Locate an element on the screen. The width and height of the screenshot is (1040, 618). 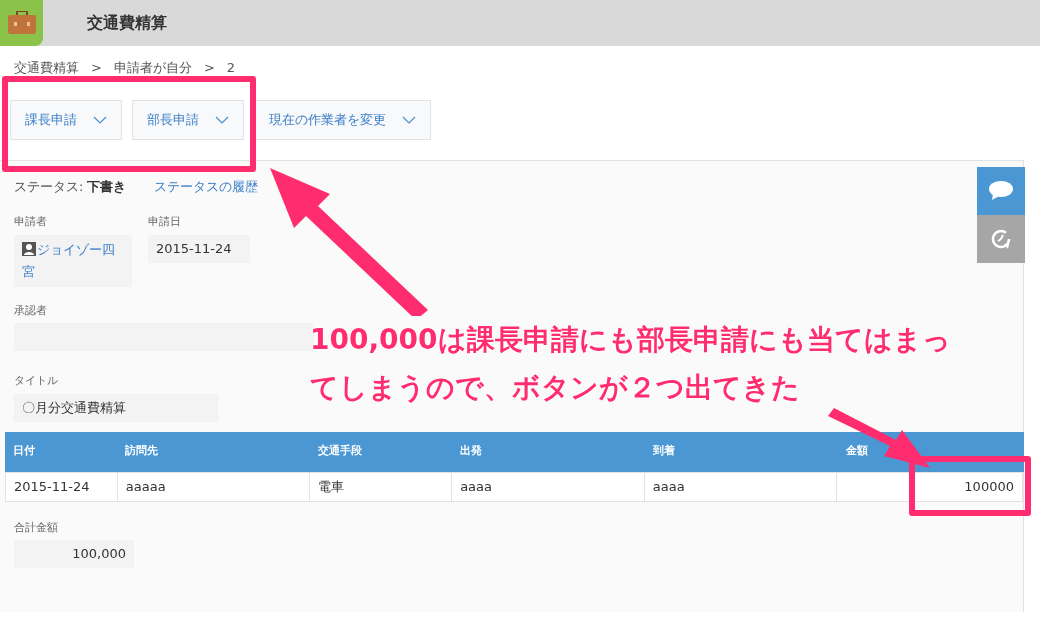
field-label: 合計金額 is located at coordinates (36, 527).